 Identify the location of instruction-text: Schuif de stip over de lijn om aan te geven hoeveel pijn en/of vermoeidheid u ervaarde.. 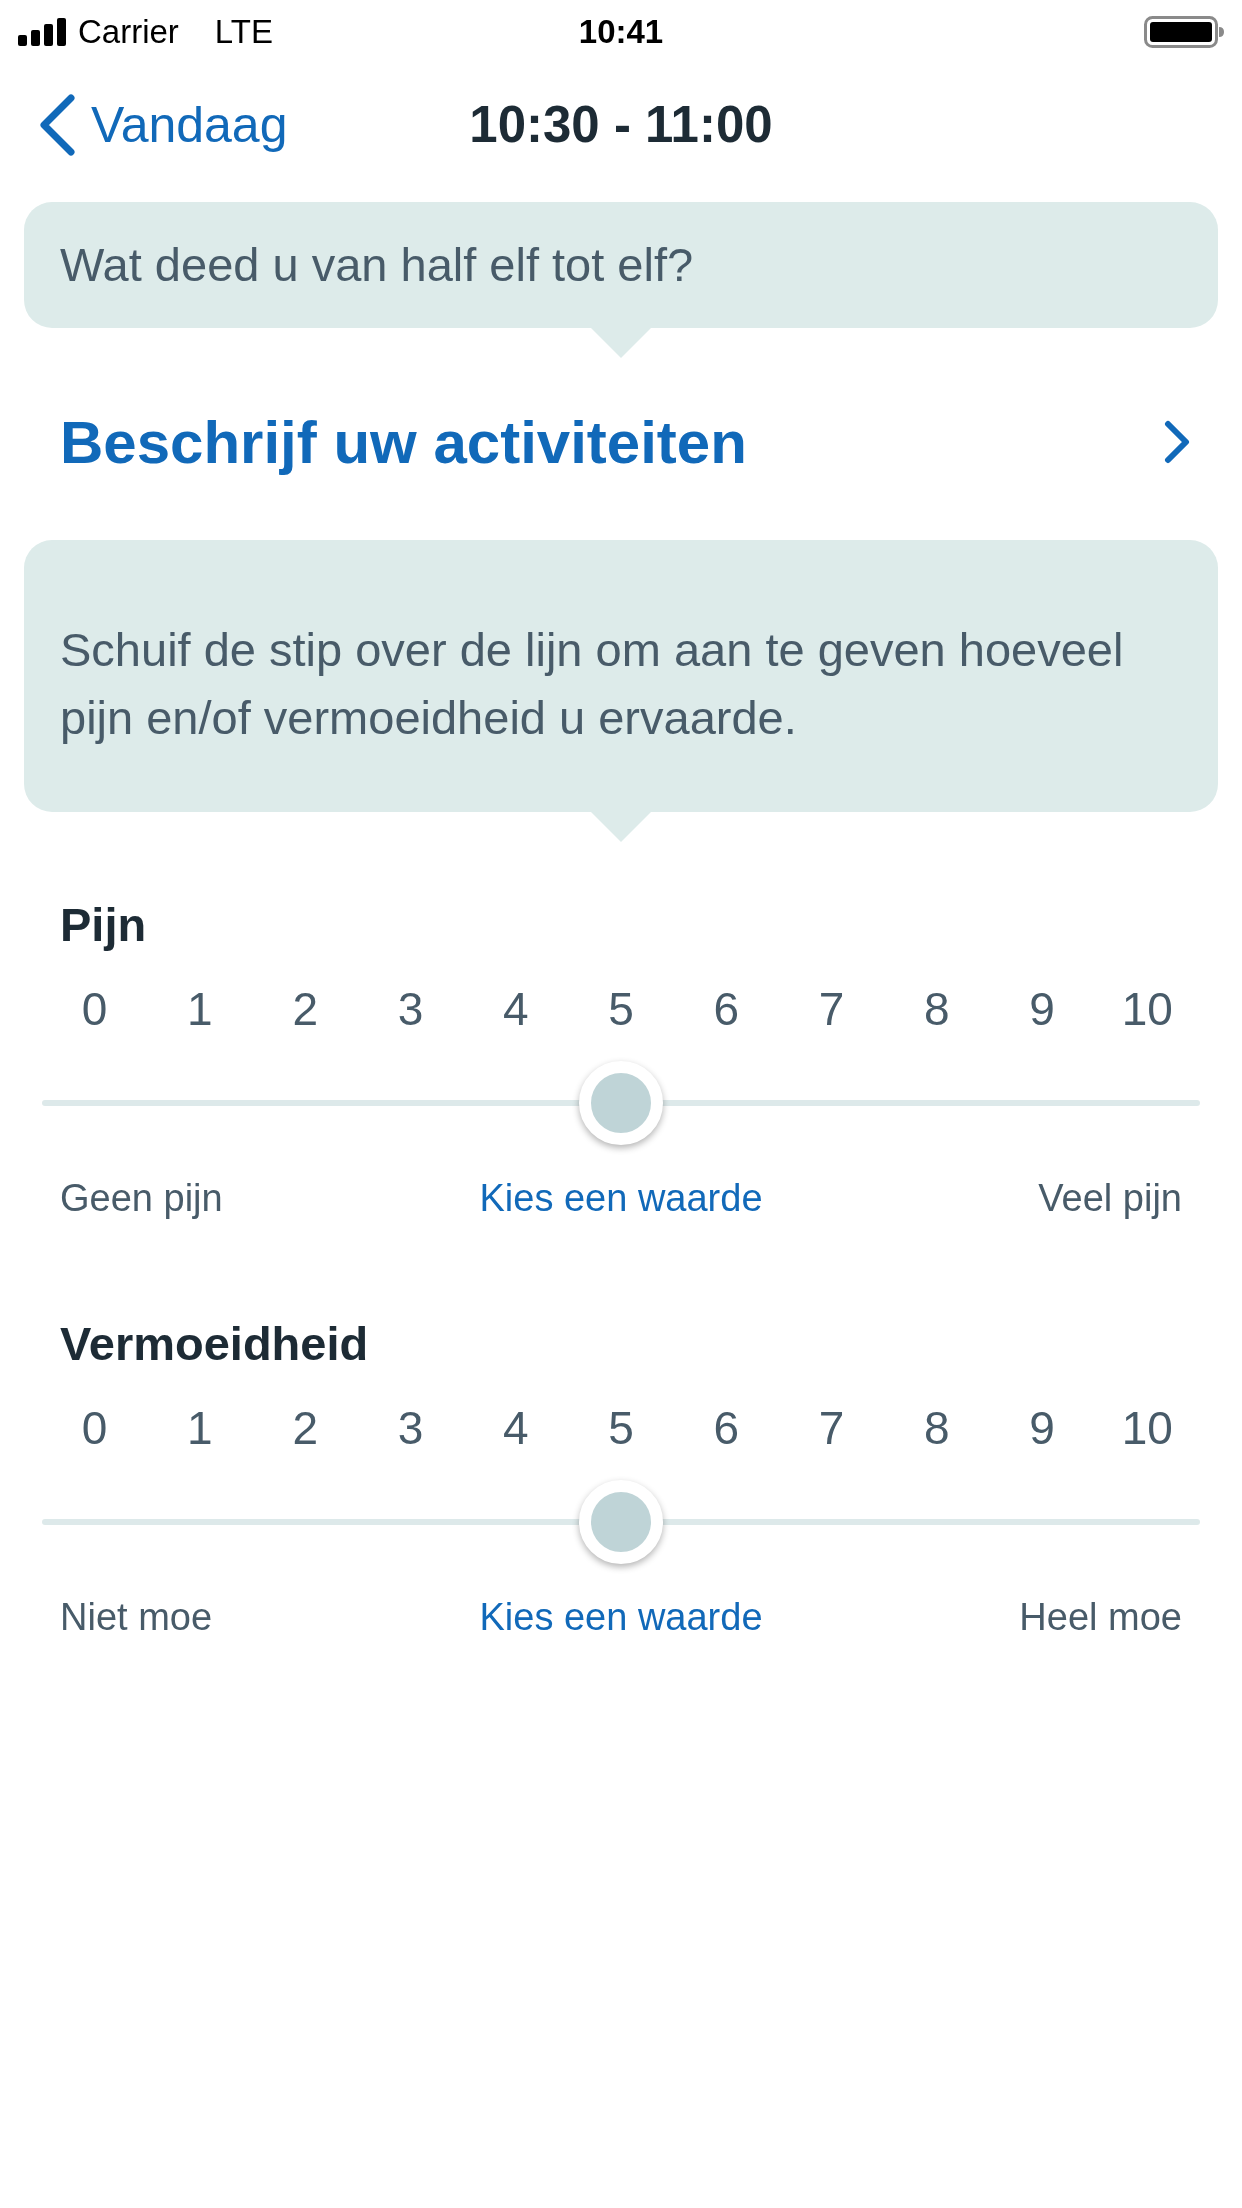
(592, 684).